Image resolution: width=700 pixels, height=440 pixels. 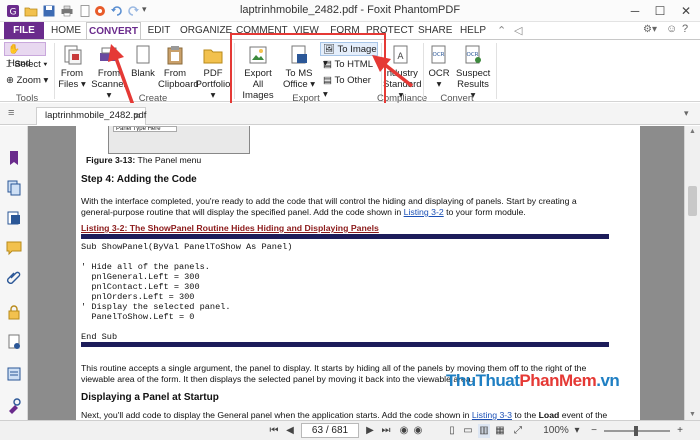 What do you see at coordinates (370, 431) in the screenshot?
I see `next-page-icon: ▶` at bounding box center [370, 431].